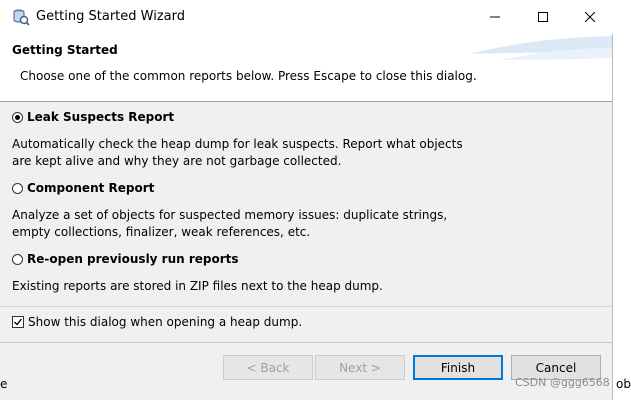 The width and height of the screenshot is (631, 400). I want to click on close-button, so click(590, 17).